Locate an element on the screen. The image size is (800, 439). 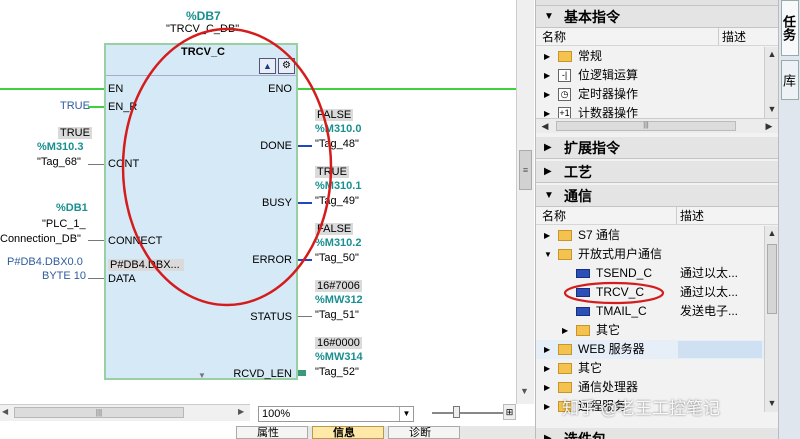
pin-status: STATUS is located at coordinates (271, 317).